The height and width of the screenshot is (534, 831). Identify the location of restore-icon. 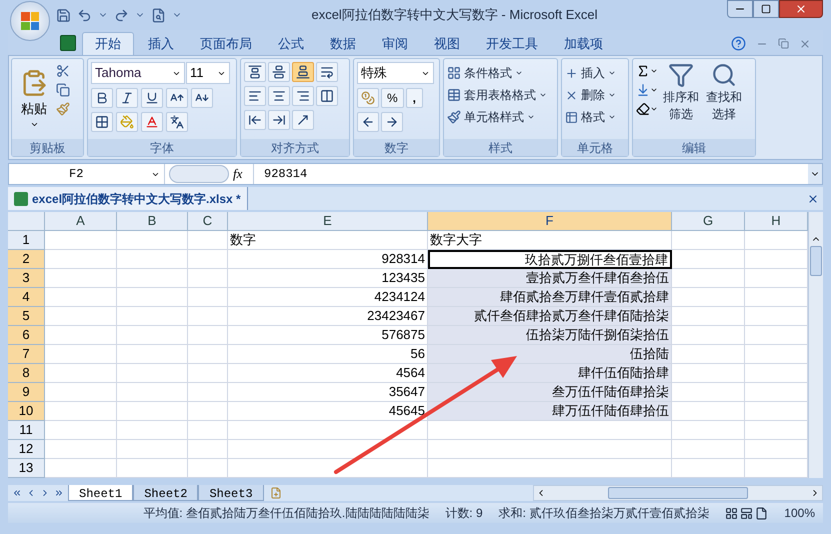
(783, 43).